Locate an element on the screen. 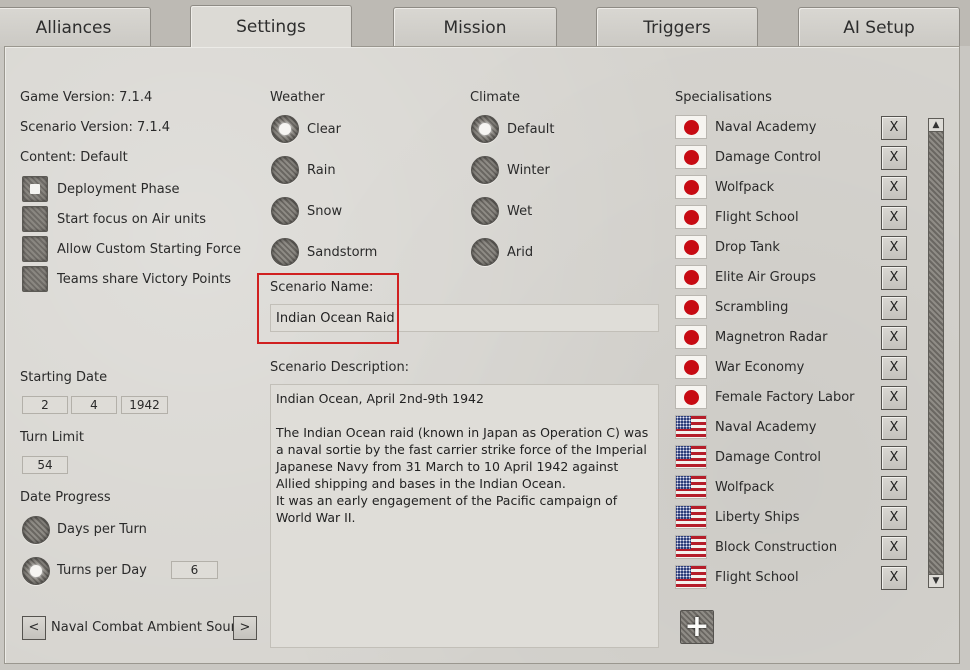 The image size is (970, 670). specialisation-name: Liberty Ships is located at coordinates (757, 517).